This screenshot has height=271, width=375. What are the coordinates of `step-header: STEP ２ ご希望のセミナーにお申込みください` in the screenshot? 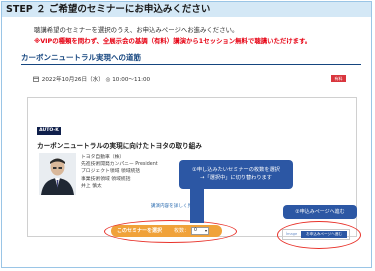 It's located at (186, 9).